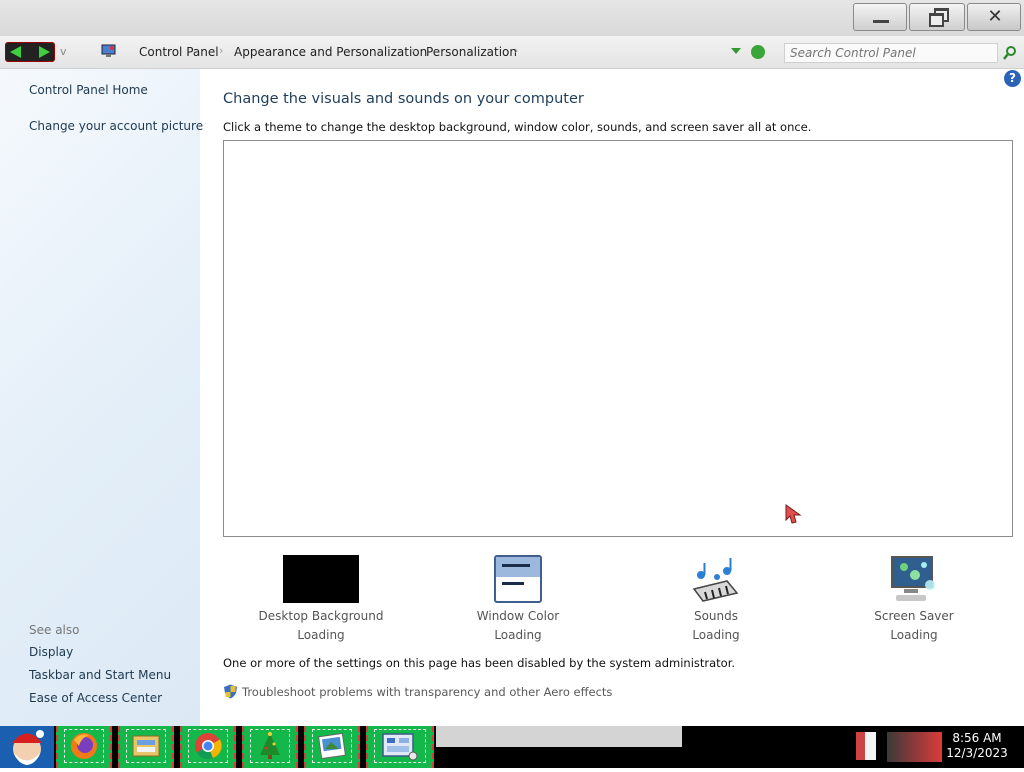 The width and height of the screenshot is (1024, 772). I want to click on desktop-background-setting: Desktop Background Loading, so click(321, 598).